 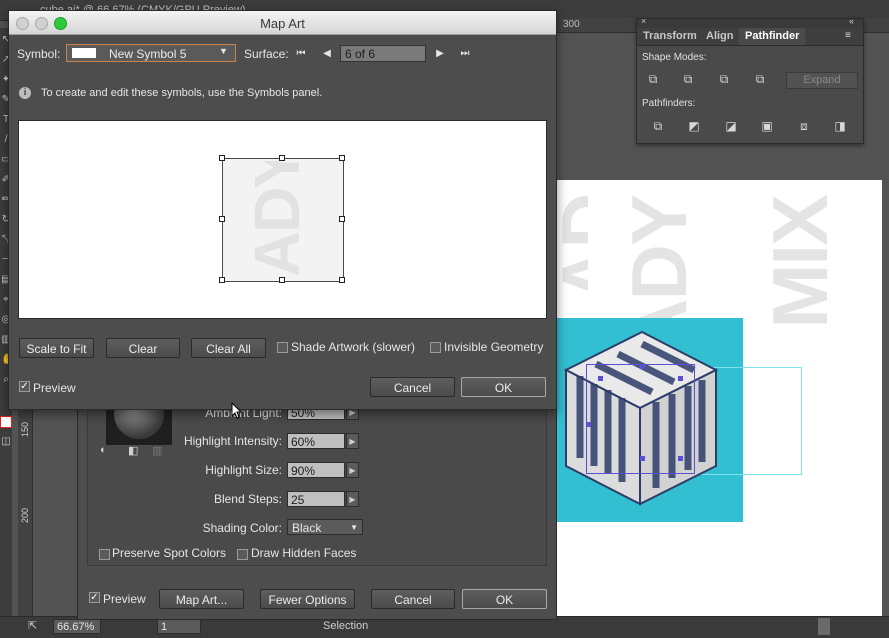 I want to click on exclude-icon: ⧉, so click(x=760, y=79).